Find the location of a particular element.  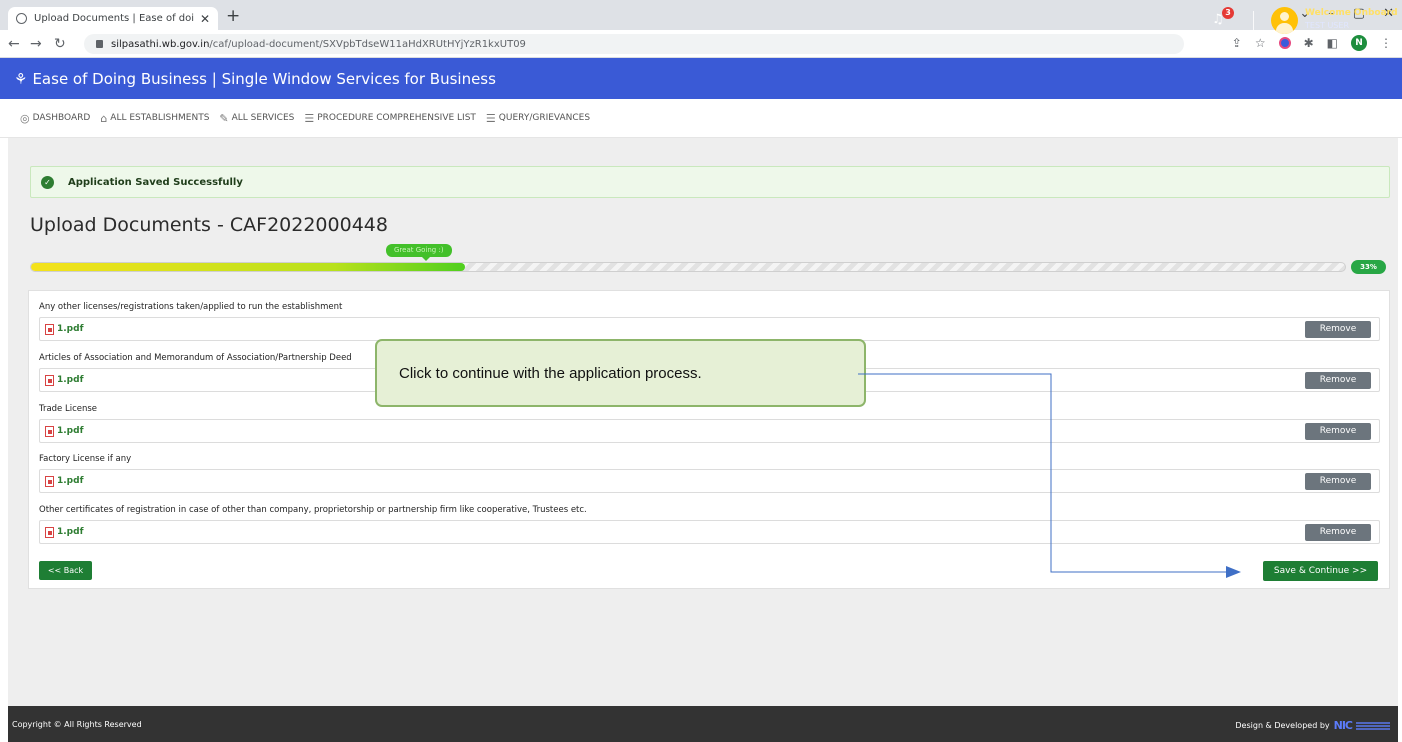

user-name: TEST USER is located at coordinates (1327, 25).